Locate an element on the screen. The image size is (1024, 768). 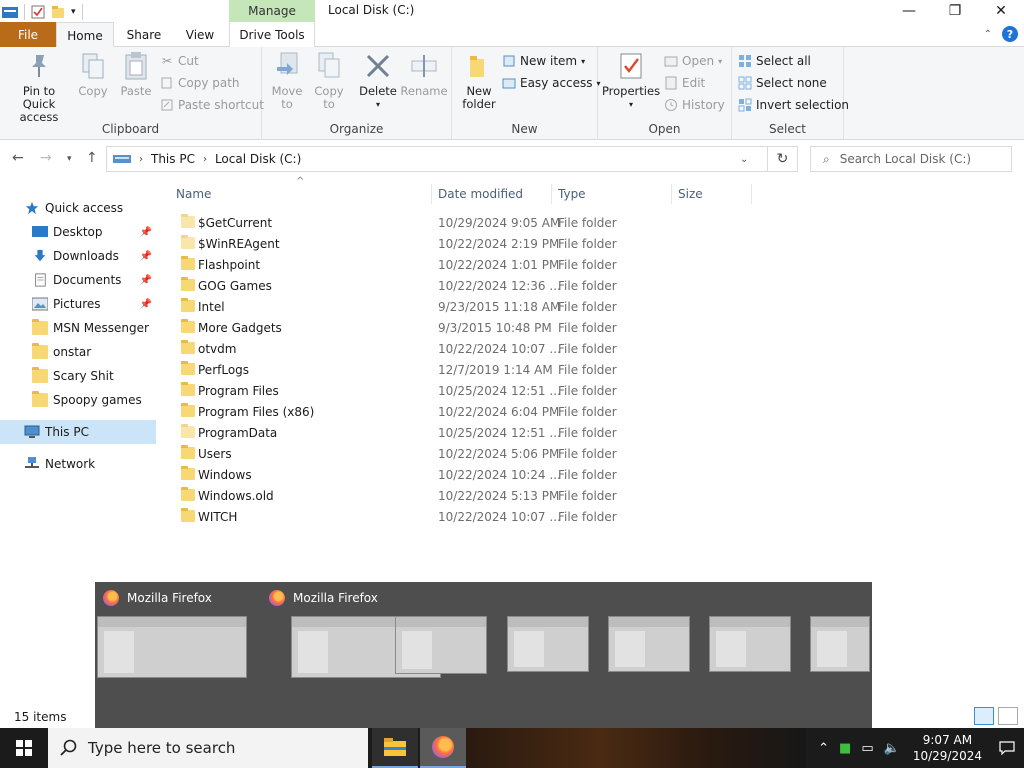
paste-button: Paste is located at coordinates (136, 74).